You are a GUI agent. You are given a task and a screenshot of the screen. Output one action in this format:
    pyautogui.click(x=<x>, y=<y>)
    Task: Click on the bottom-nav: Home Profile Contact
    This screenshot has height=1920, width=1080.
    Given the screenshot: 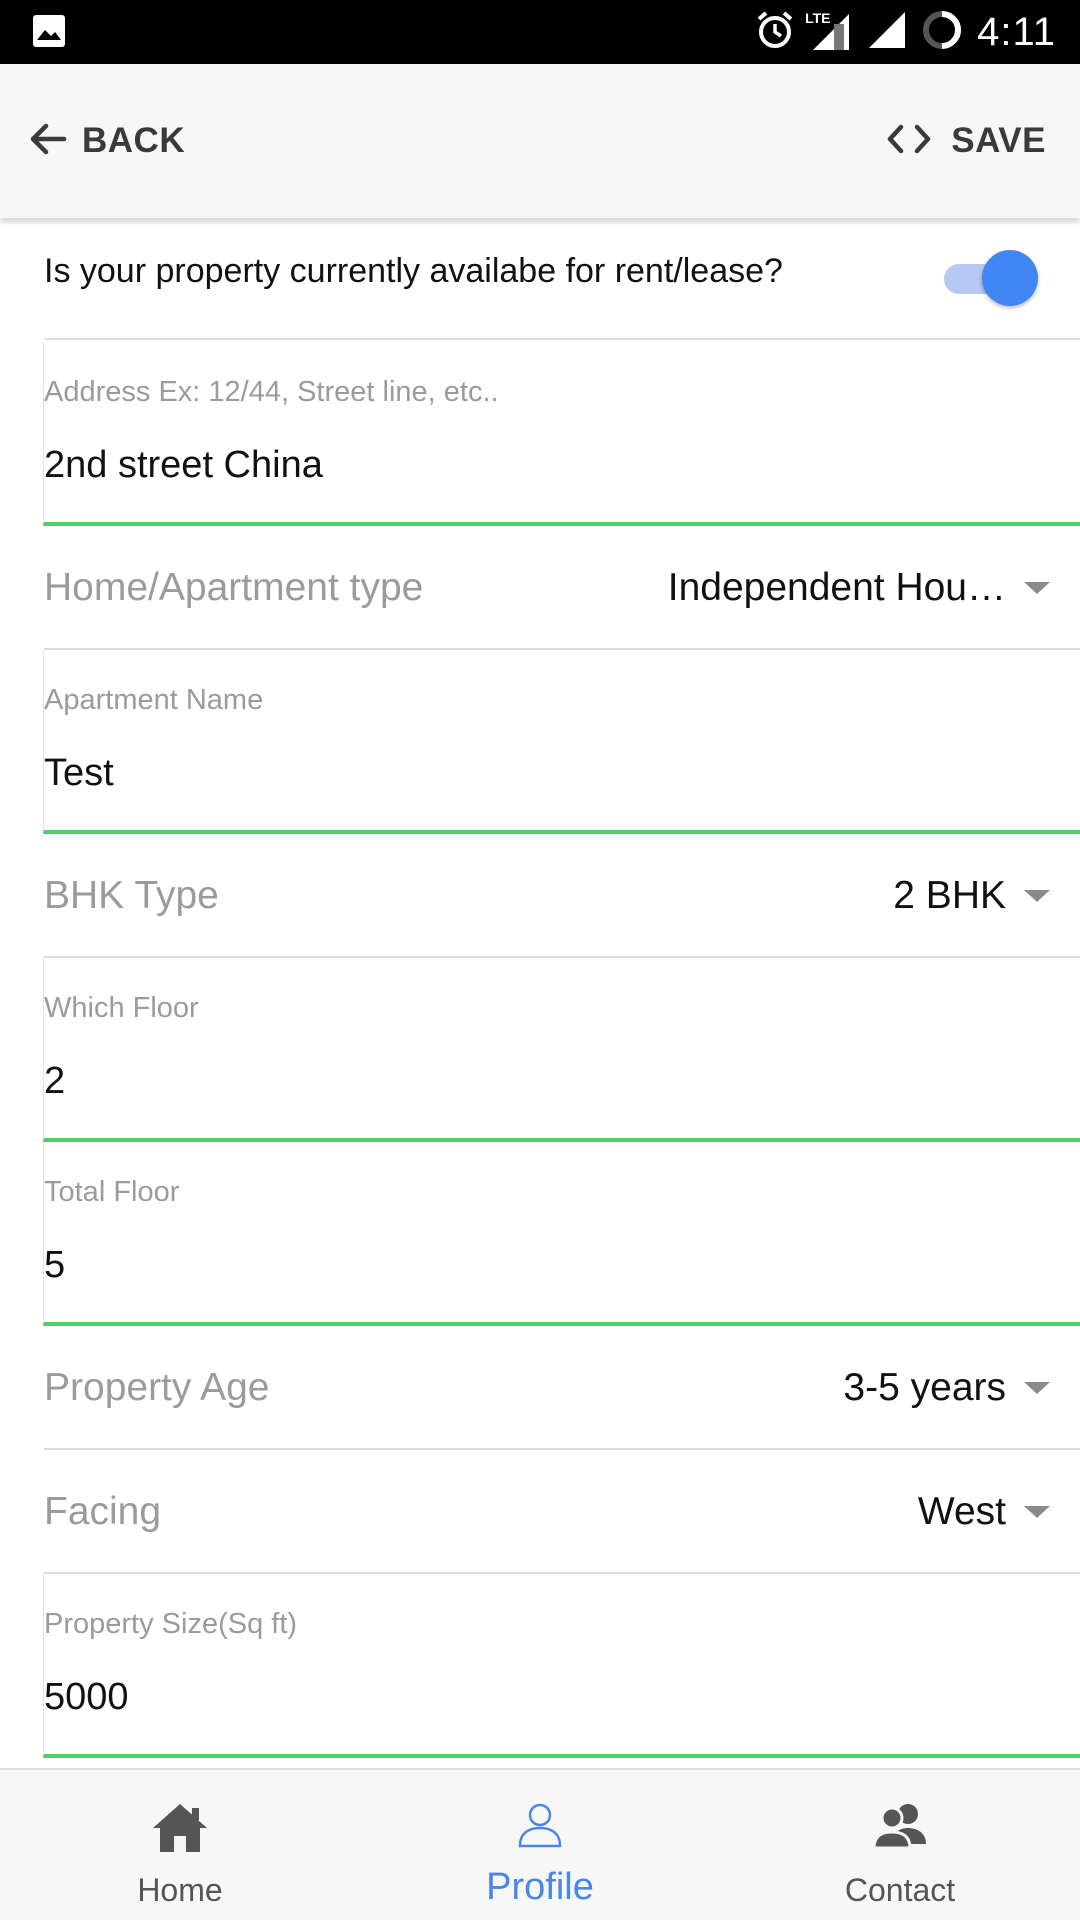 What is the action you would take?
    pyautogui.click(x=540, y=1844)
    